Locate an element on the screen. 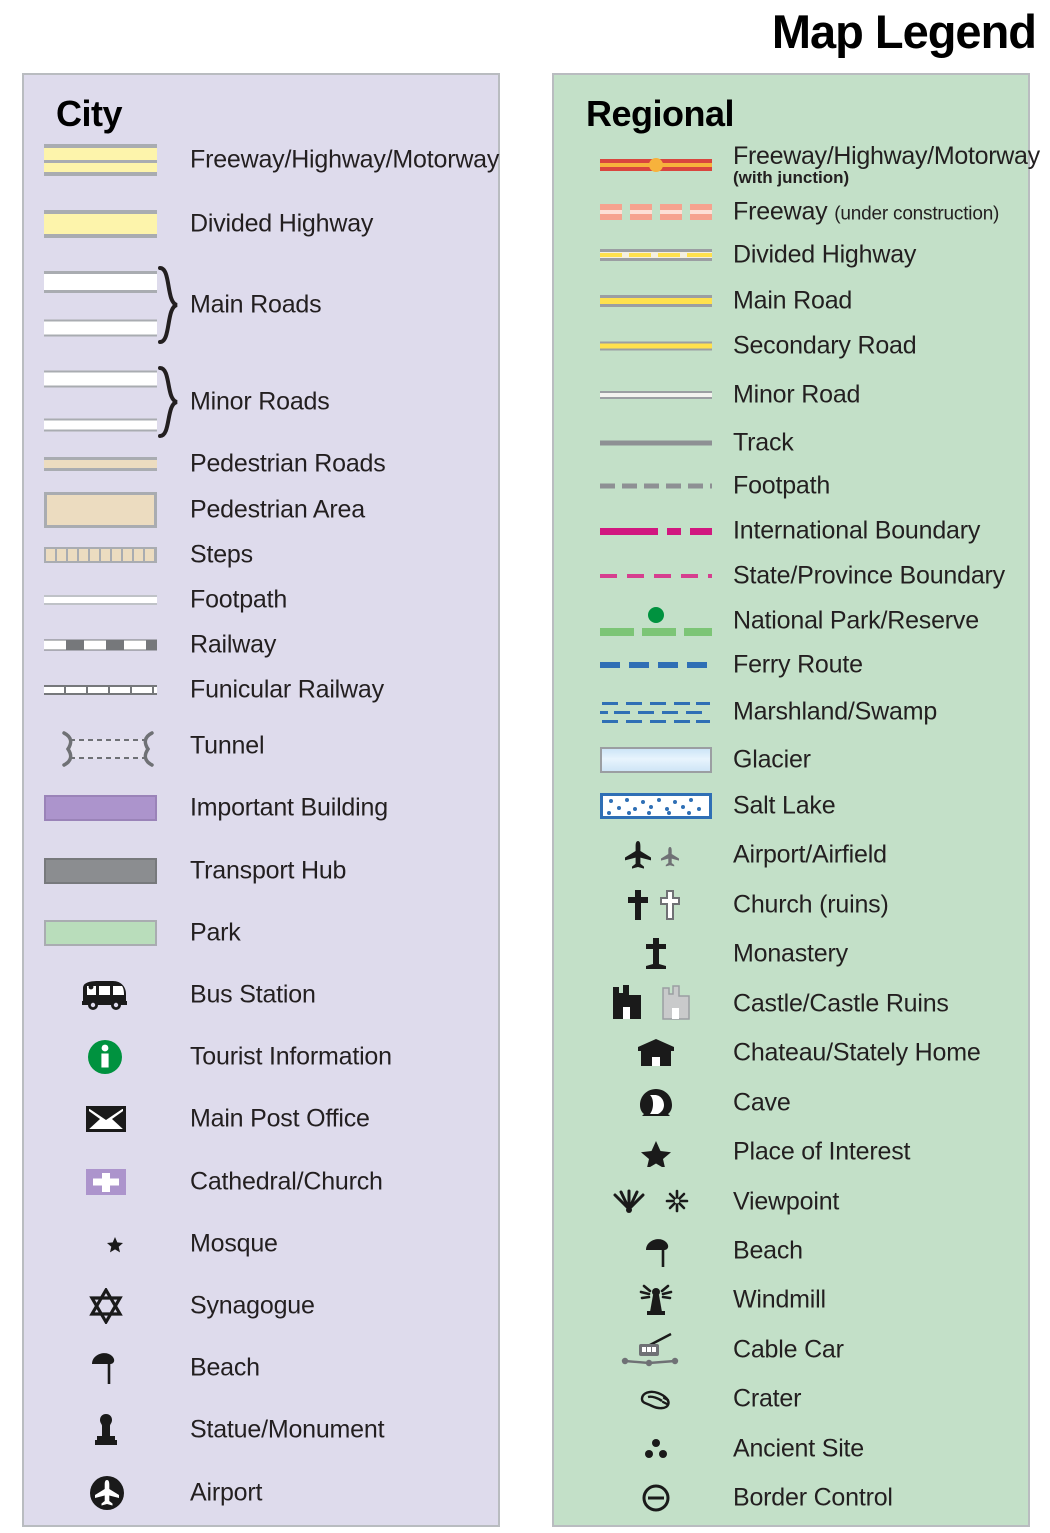 The image size is (1050, 1533). freeway-swatch is located at coordinates (100, 160).